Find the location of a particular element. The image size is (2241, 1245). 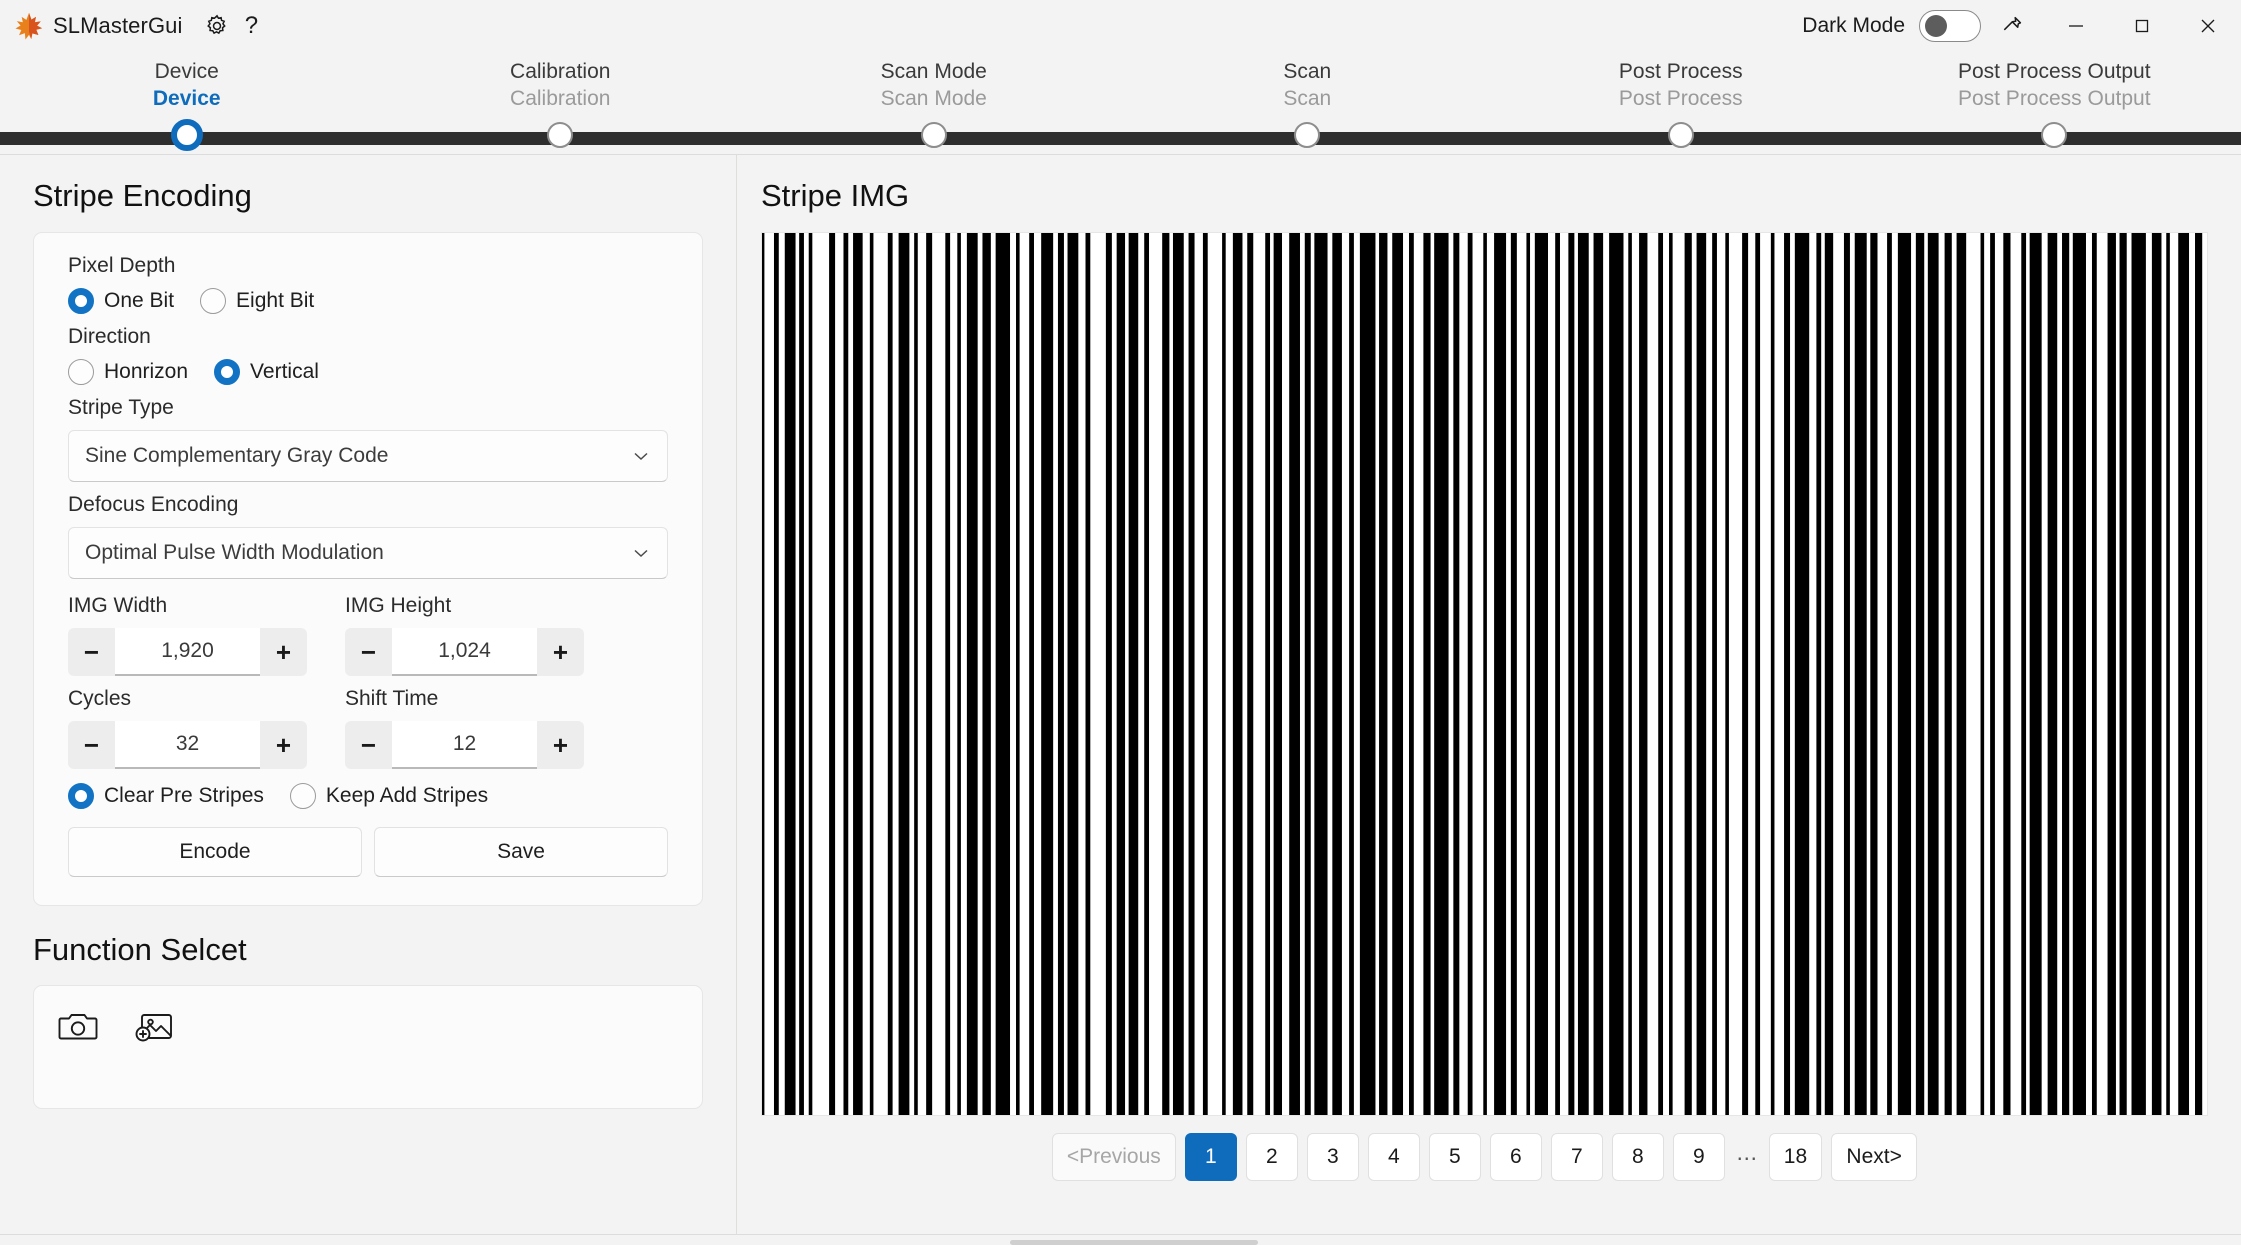

minimize-button is located at coordinates (2076, 26).